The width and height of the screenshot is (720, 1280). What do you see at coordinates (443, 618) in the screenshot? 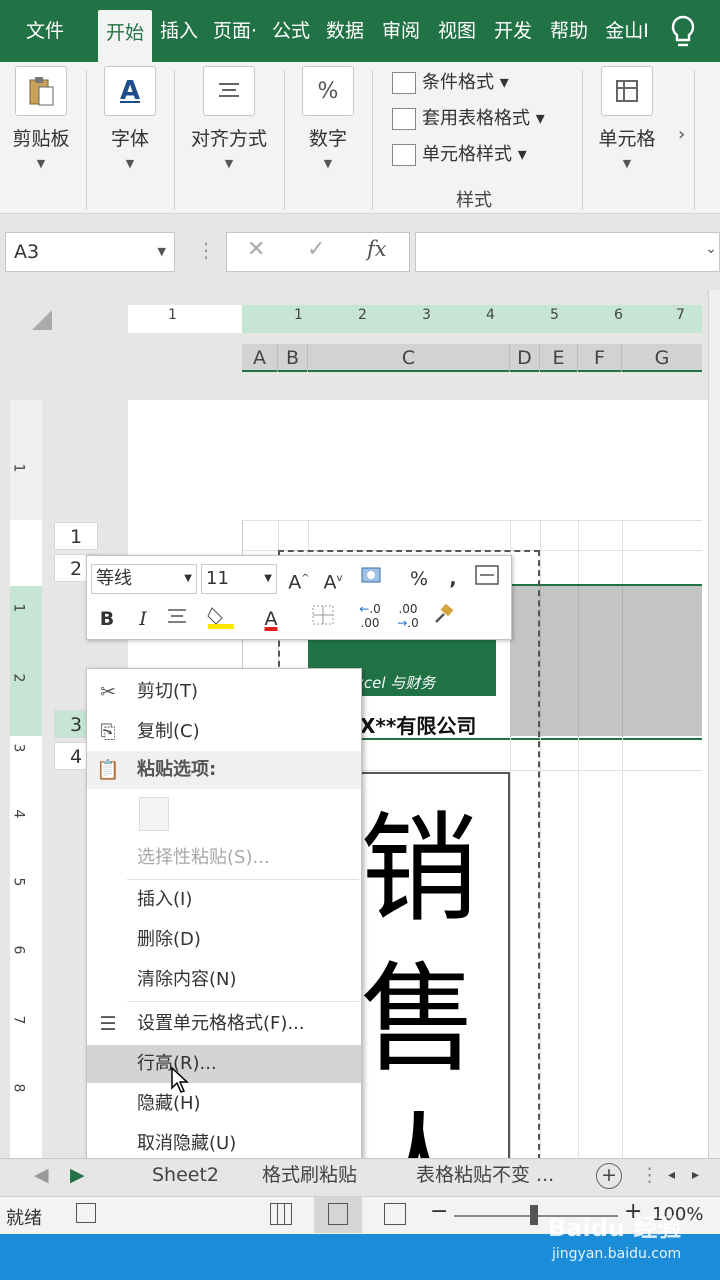
I see `format-painter-icon` at bounding box center [443, 618].